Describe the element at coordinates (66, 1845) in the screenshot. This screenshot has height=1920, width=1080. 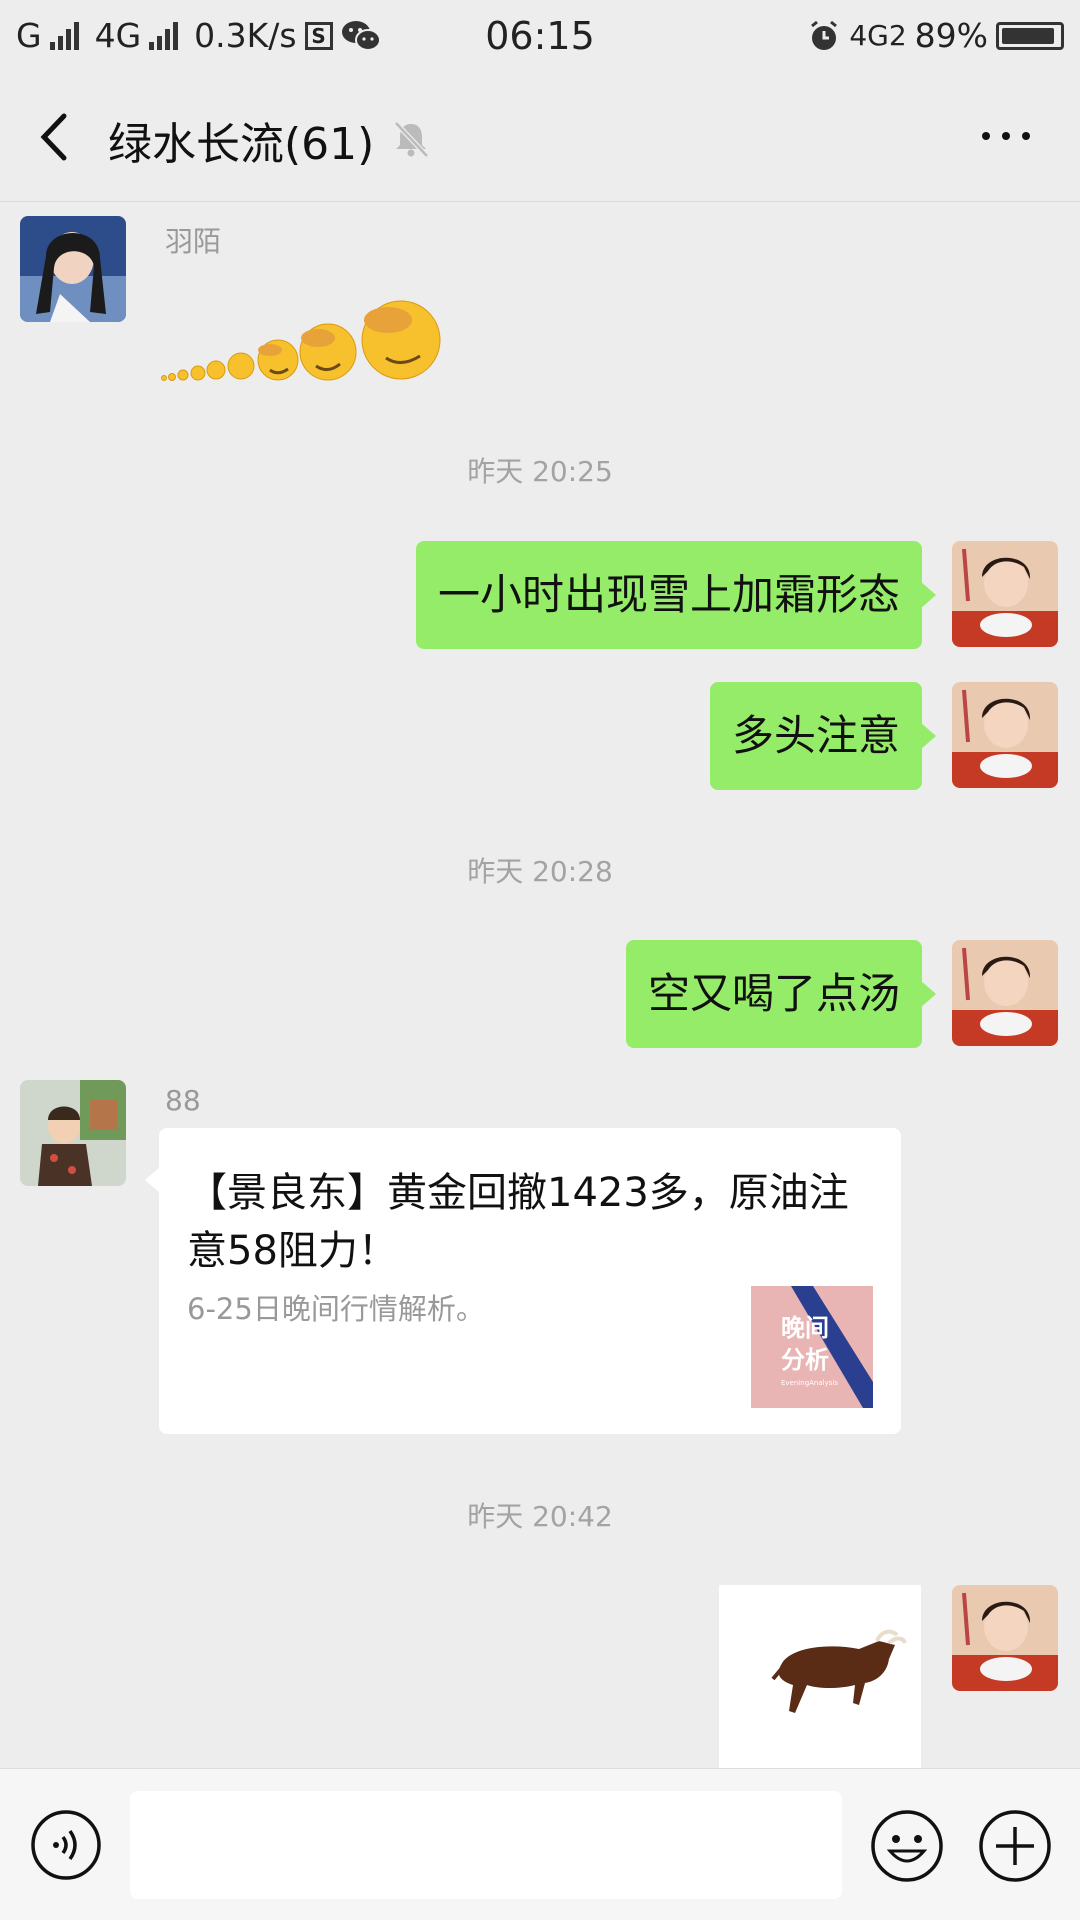
I see `voice-icon` at that location.